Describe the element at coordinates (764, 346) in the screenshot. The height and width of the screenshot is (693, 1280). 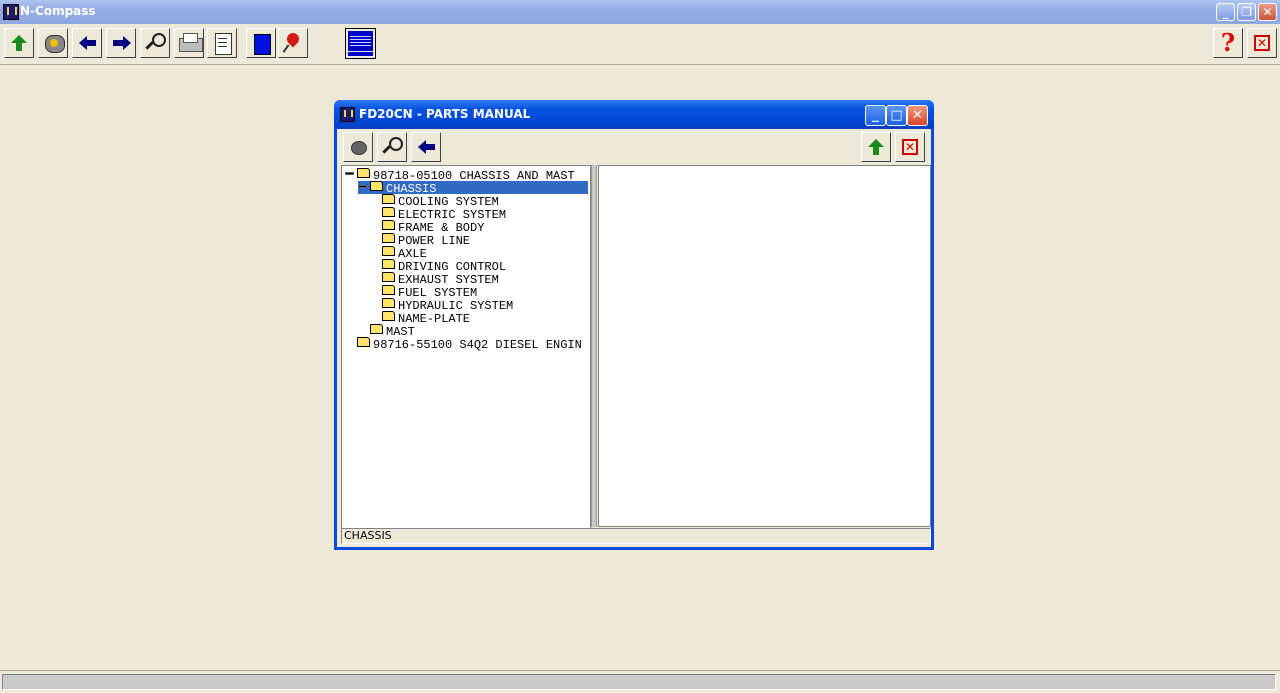
I see `detail-pane` at that location.